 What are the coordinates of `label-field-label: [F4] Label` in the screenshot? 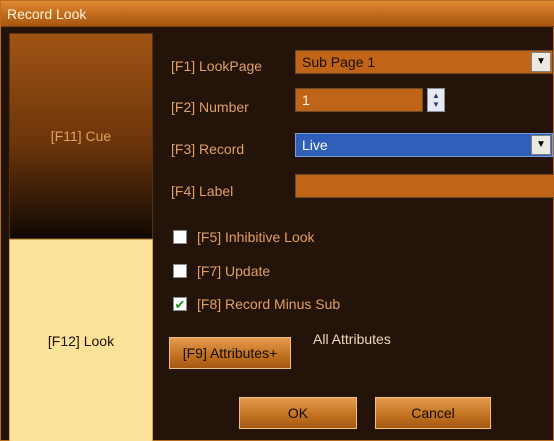 It's located at (202, 191).